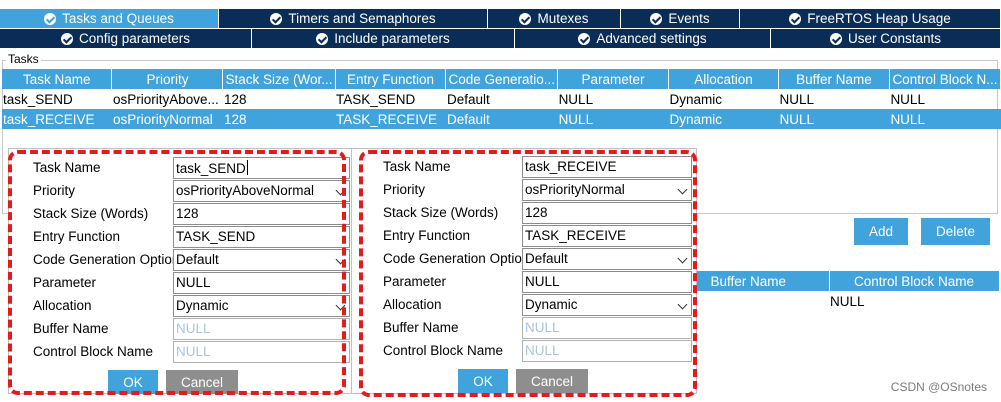 The image size is (1001, 402). I want to click on tab-label: Advanced settings, so click(651, 38).